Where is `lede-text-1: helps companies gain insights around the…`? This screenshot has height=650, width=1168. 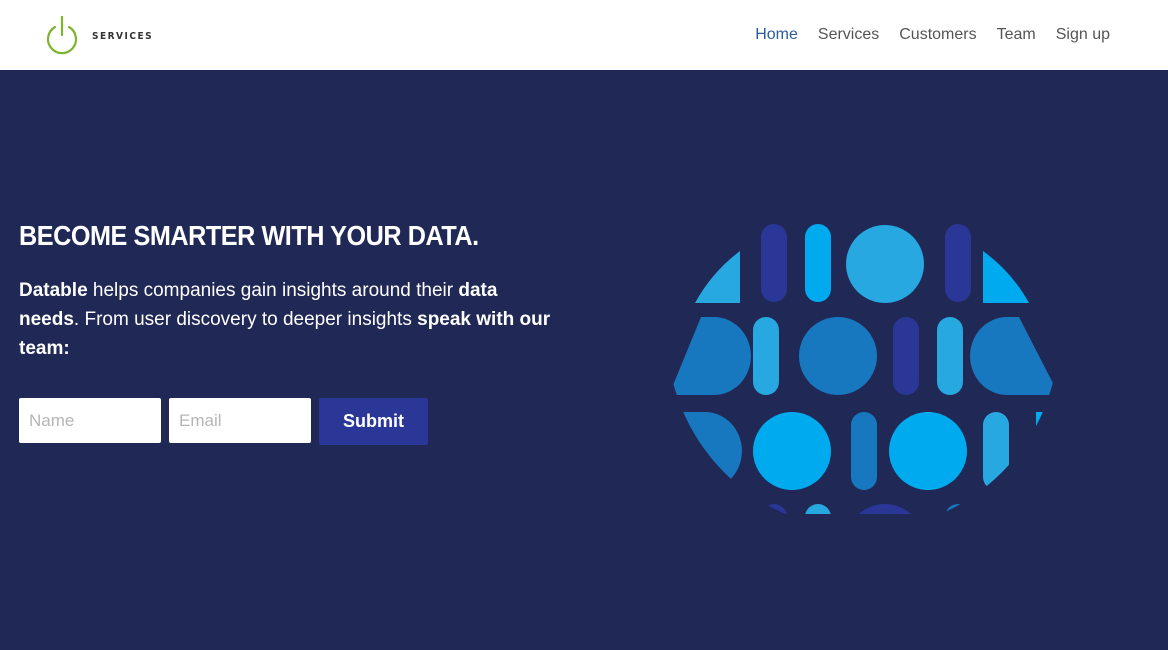 lede-text-1: helps companies gain insights around the… is located at coordinates (273, 290).